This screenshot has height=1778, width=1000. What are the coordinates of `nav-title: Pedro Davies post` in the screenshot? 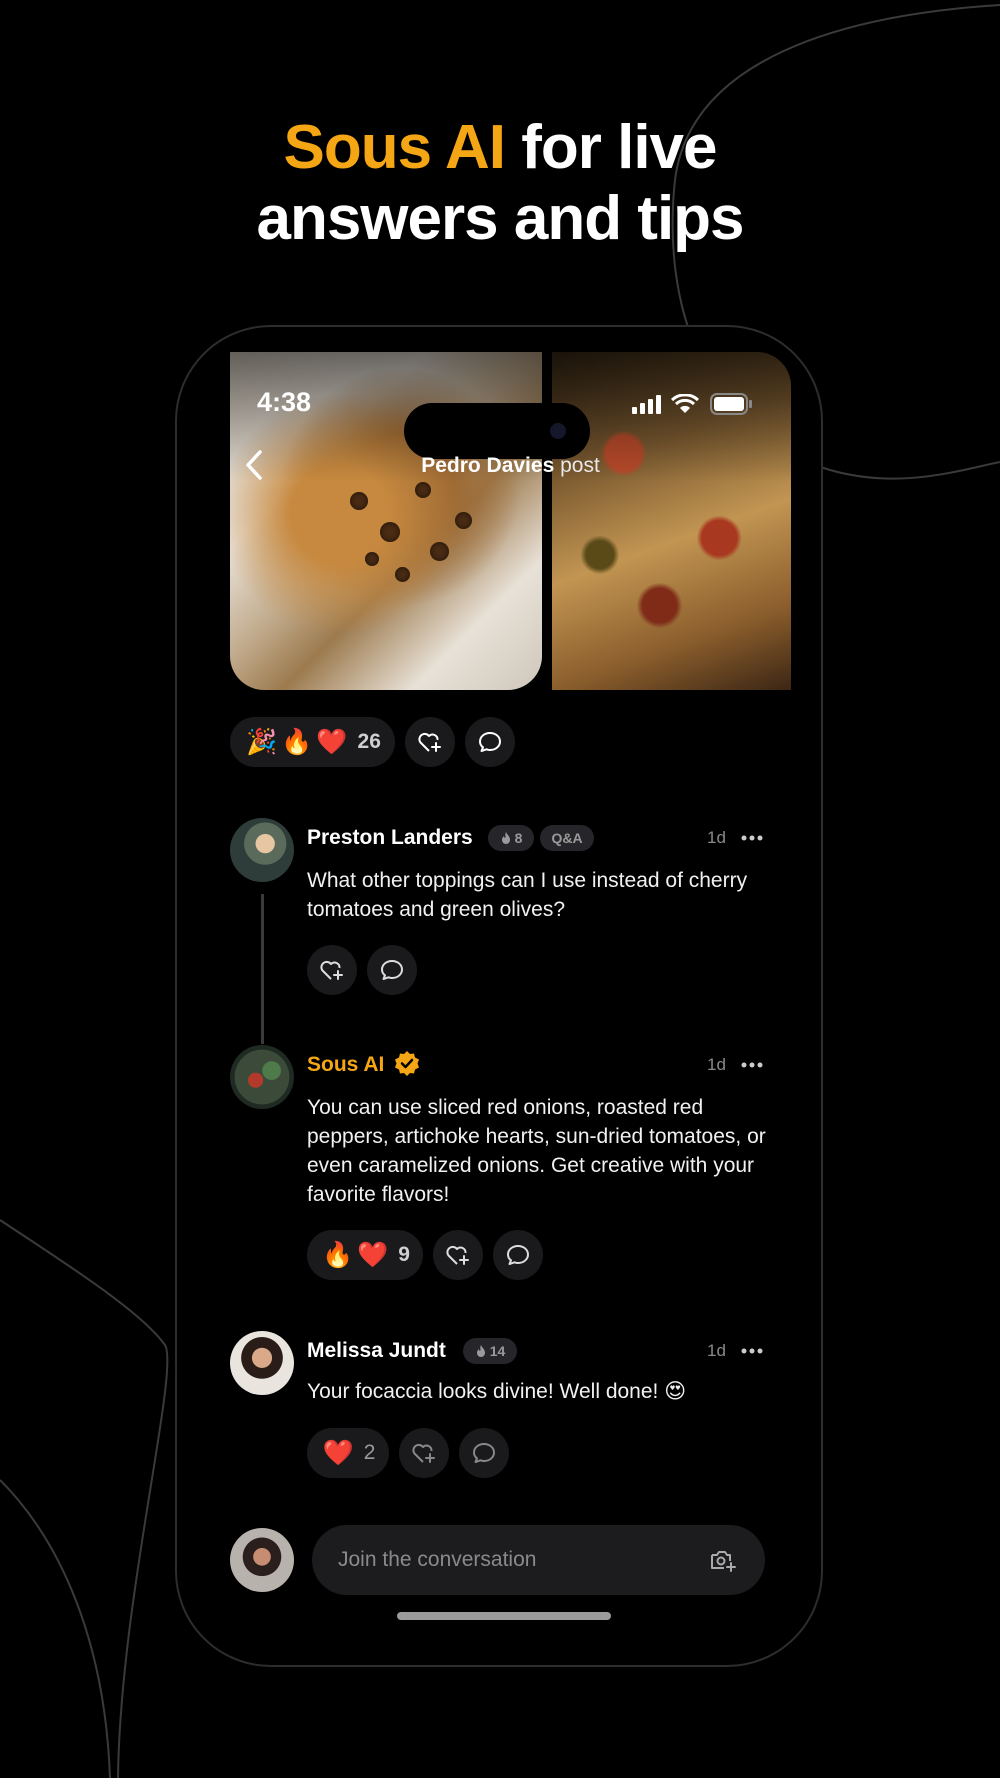 It's located at (510, 466).